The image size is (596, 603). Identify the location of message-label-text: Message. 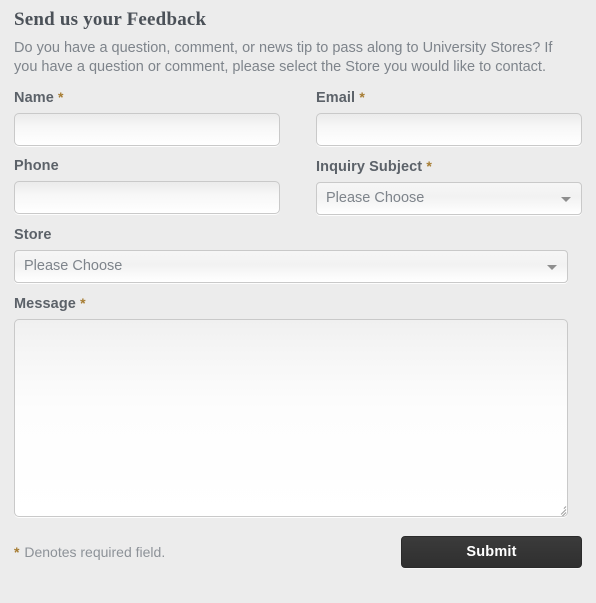
(45, 304).